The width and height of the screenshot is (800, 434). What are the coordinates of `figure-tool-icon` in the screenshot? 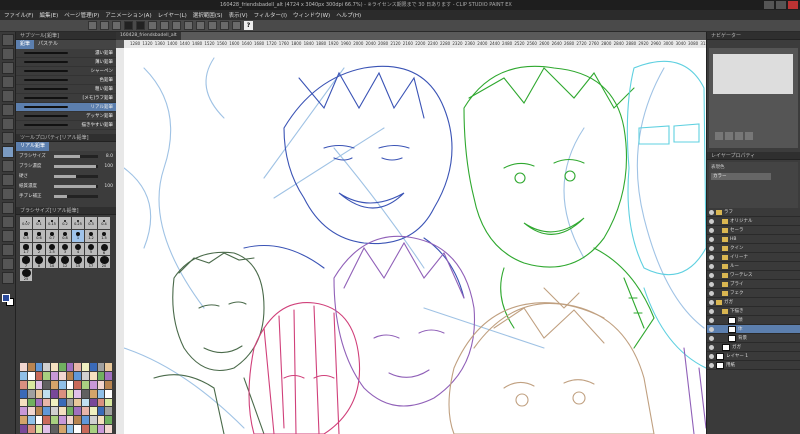 It's located at (8, 264).